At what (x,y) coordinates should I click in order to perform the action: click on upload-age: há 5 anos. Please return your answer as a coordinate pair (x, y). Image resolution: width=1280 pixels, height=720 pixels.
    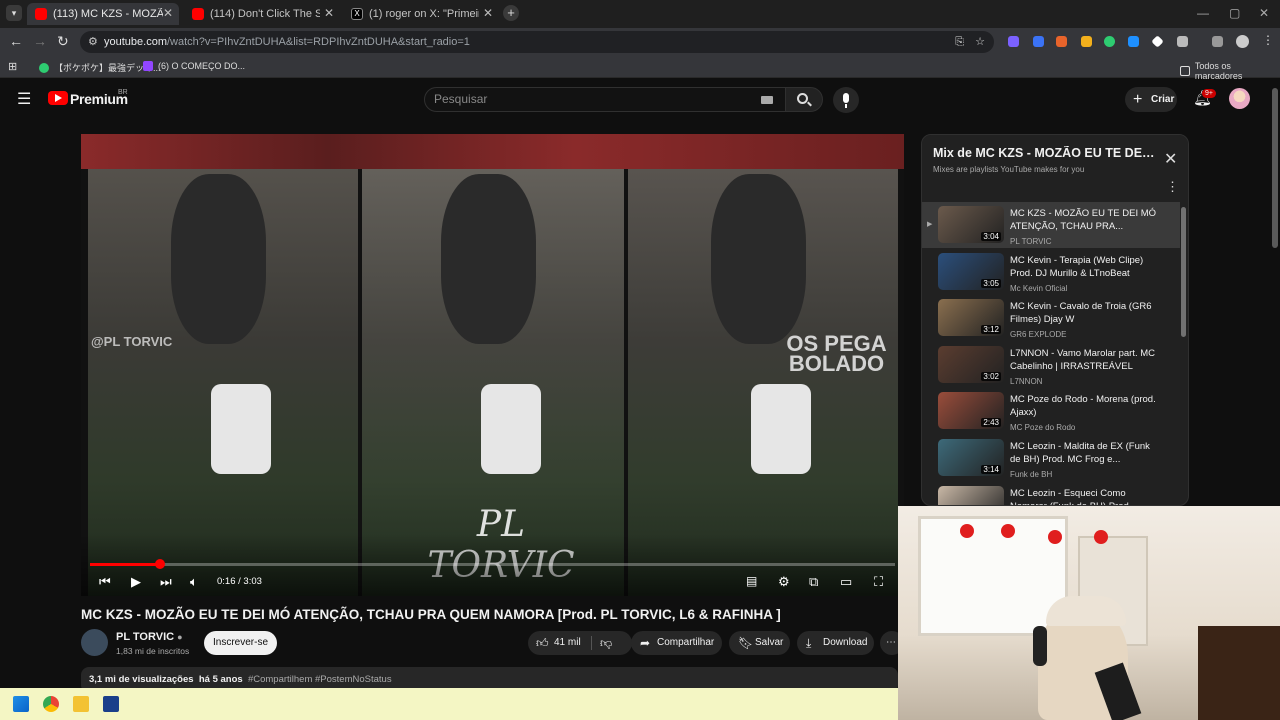
    Looking at the image, I should click on (220, 679).